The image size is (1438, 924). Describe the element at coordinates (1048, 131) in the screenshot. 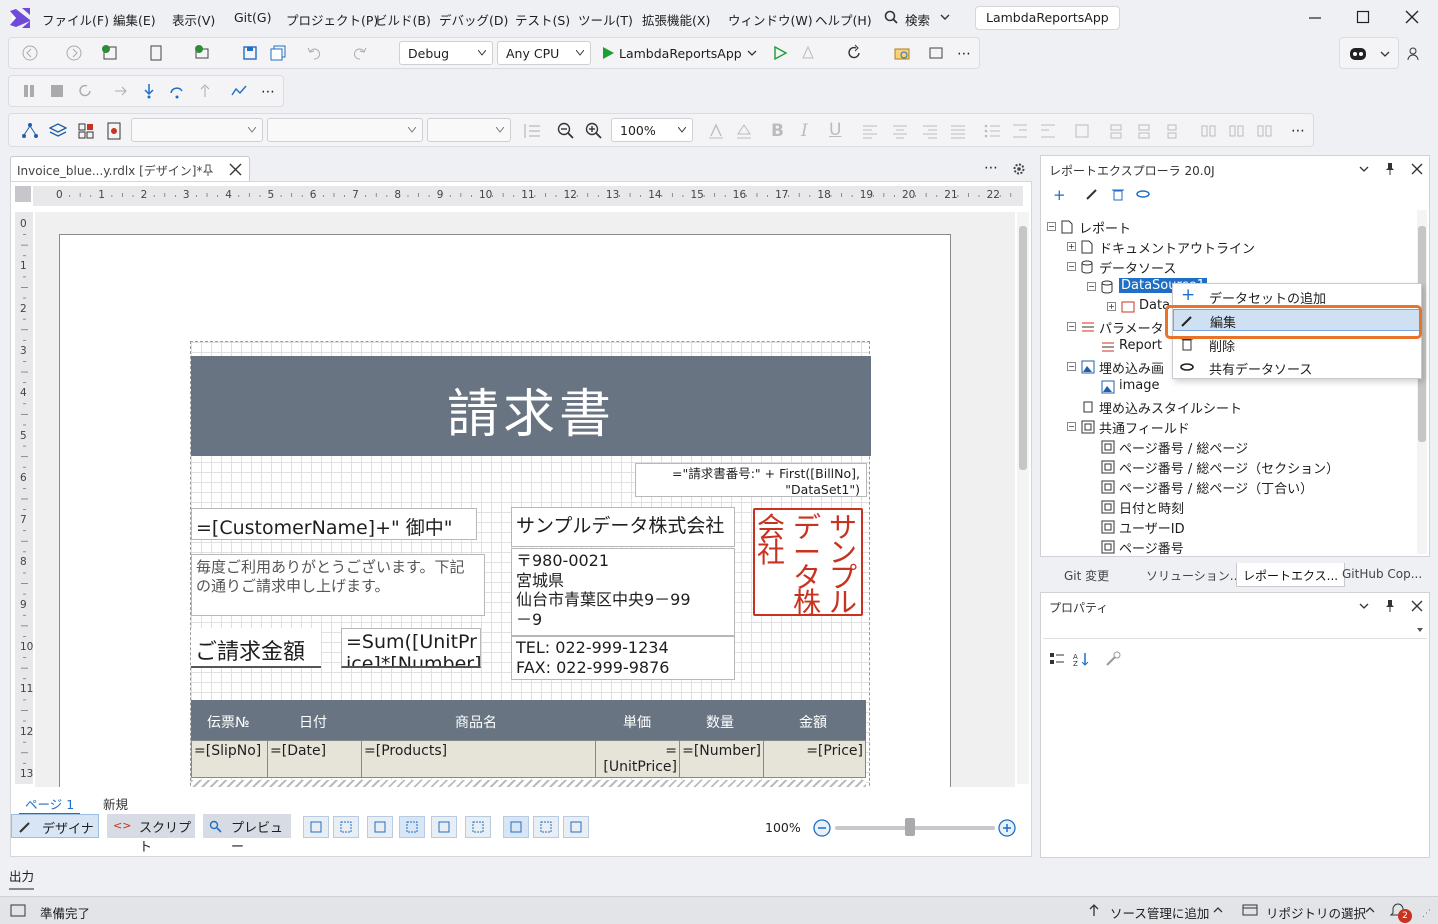

I see `outdent-icon` at that location.